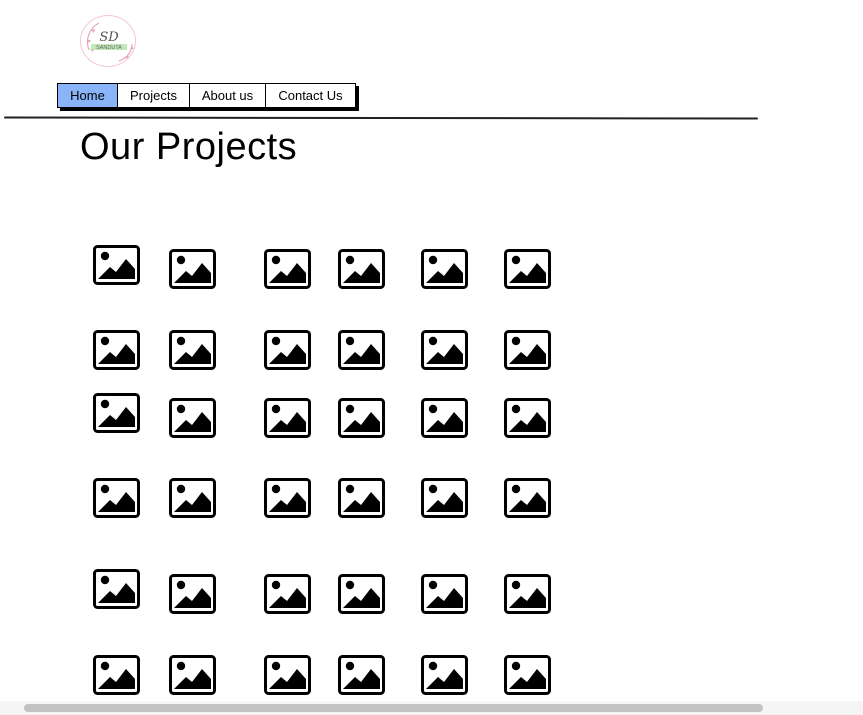 The height and width of the screenshot is (715, 863). I want to click on nav-projects-button: Projects, so click(153, 95).